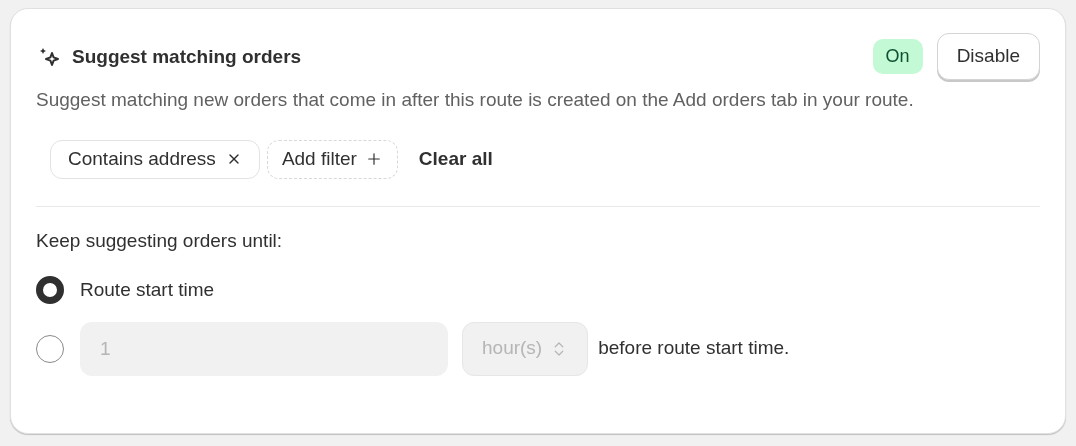  I want to click on section-label: Keep suggesting orders until:, so click(160, 240).